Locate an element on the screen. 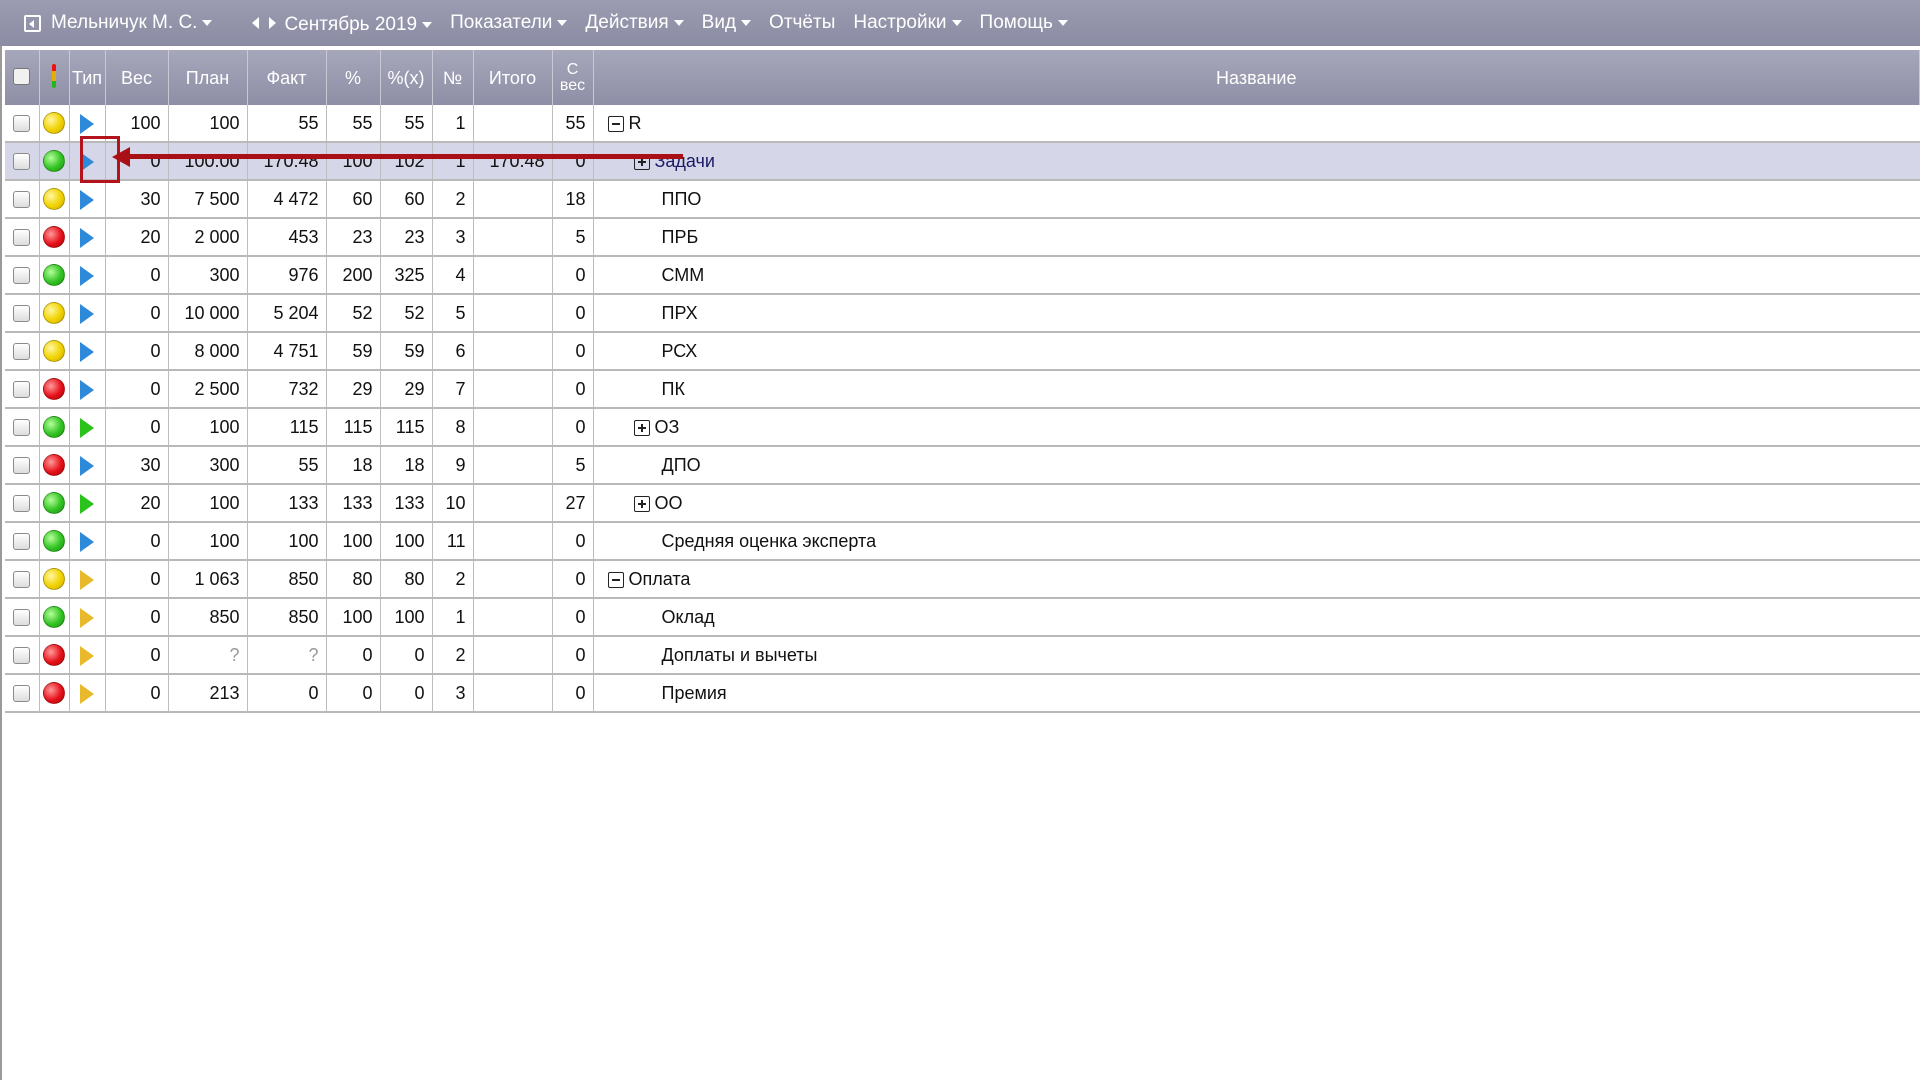  name-cell: Средняя оценка эксперта is located at coordinates (1256, 541).